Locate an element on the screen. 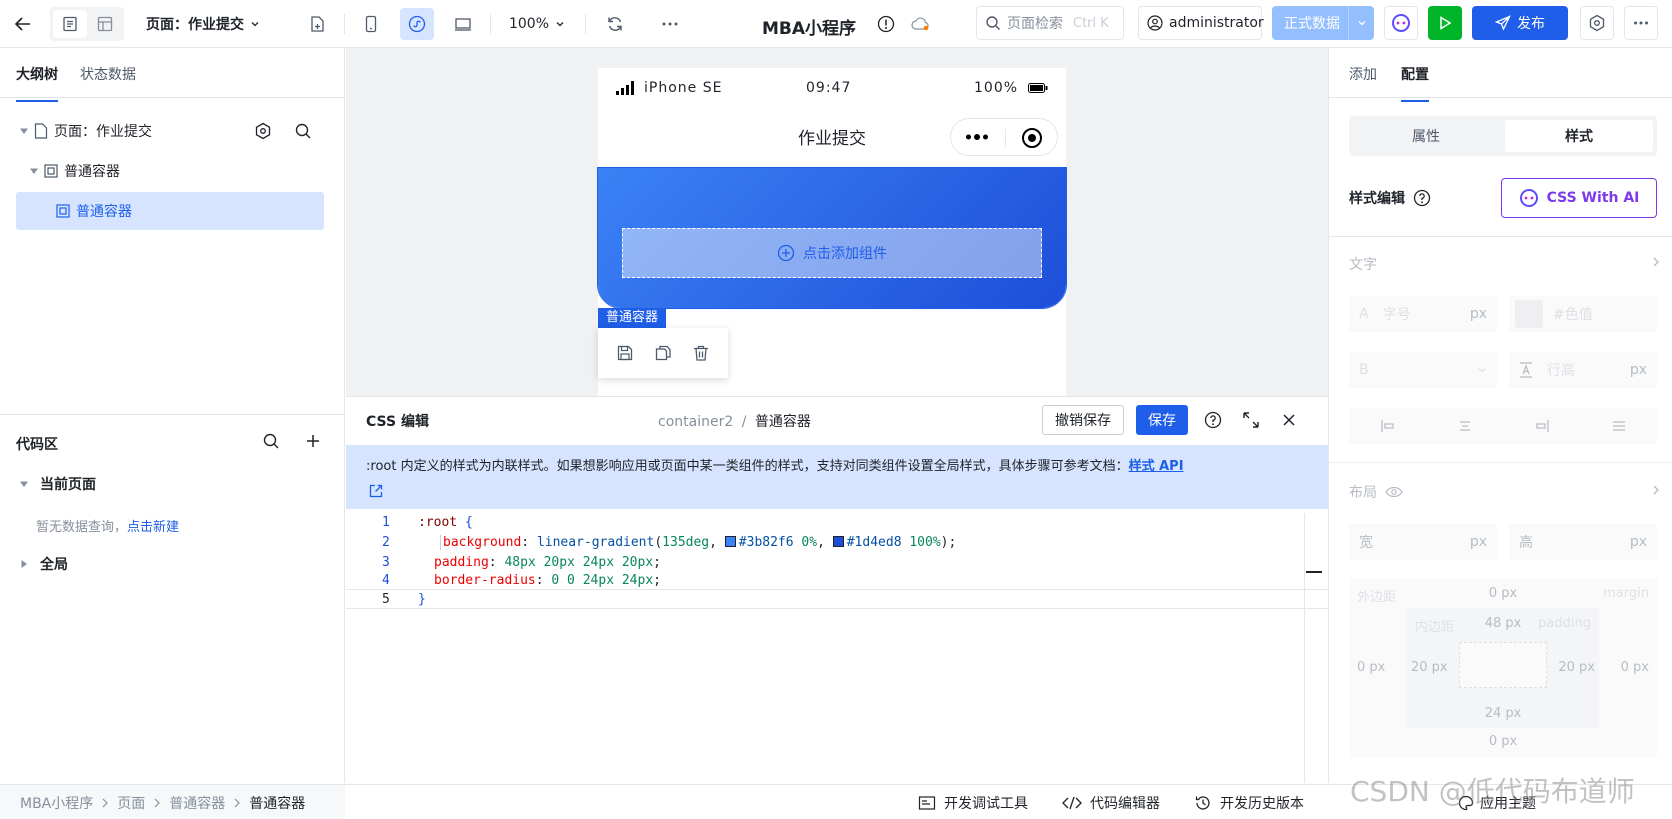 The height and width of the screenshot is (819, 1672). width-field: 宽 px is located at coordinates (1423, 542).